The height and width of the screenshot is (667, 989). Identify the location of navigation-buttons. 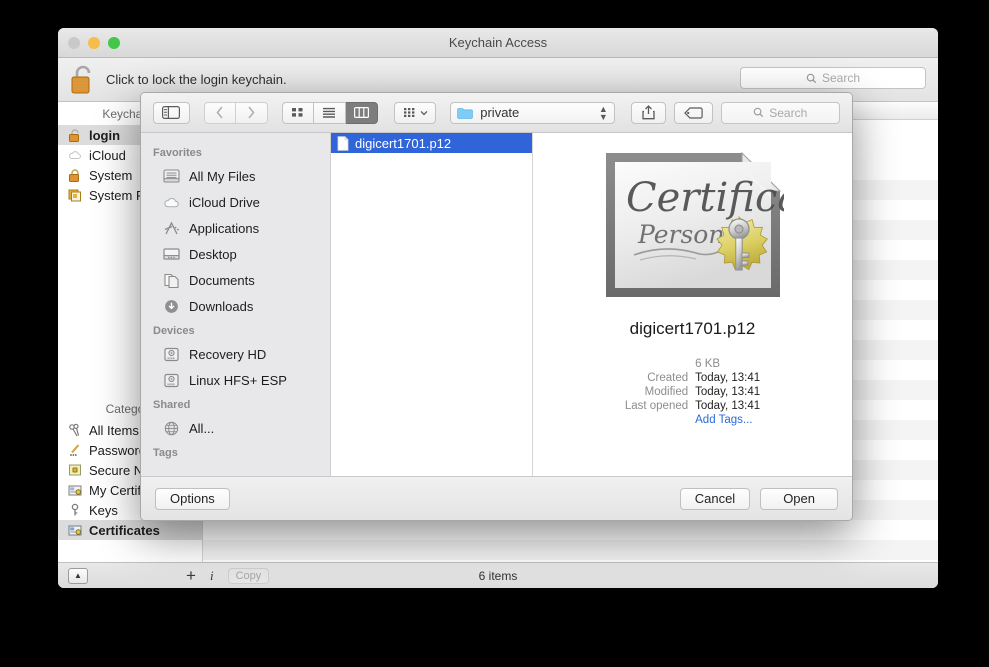
(235, 112).